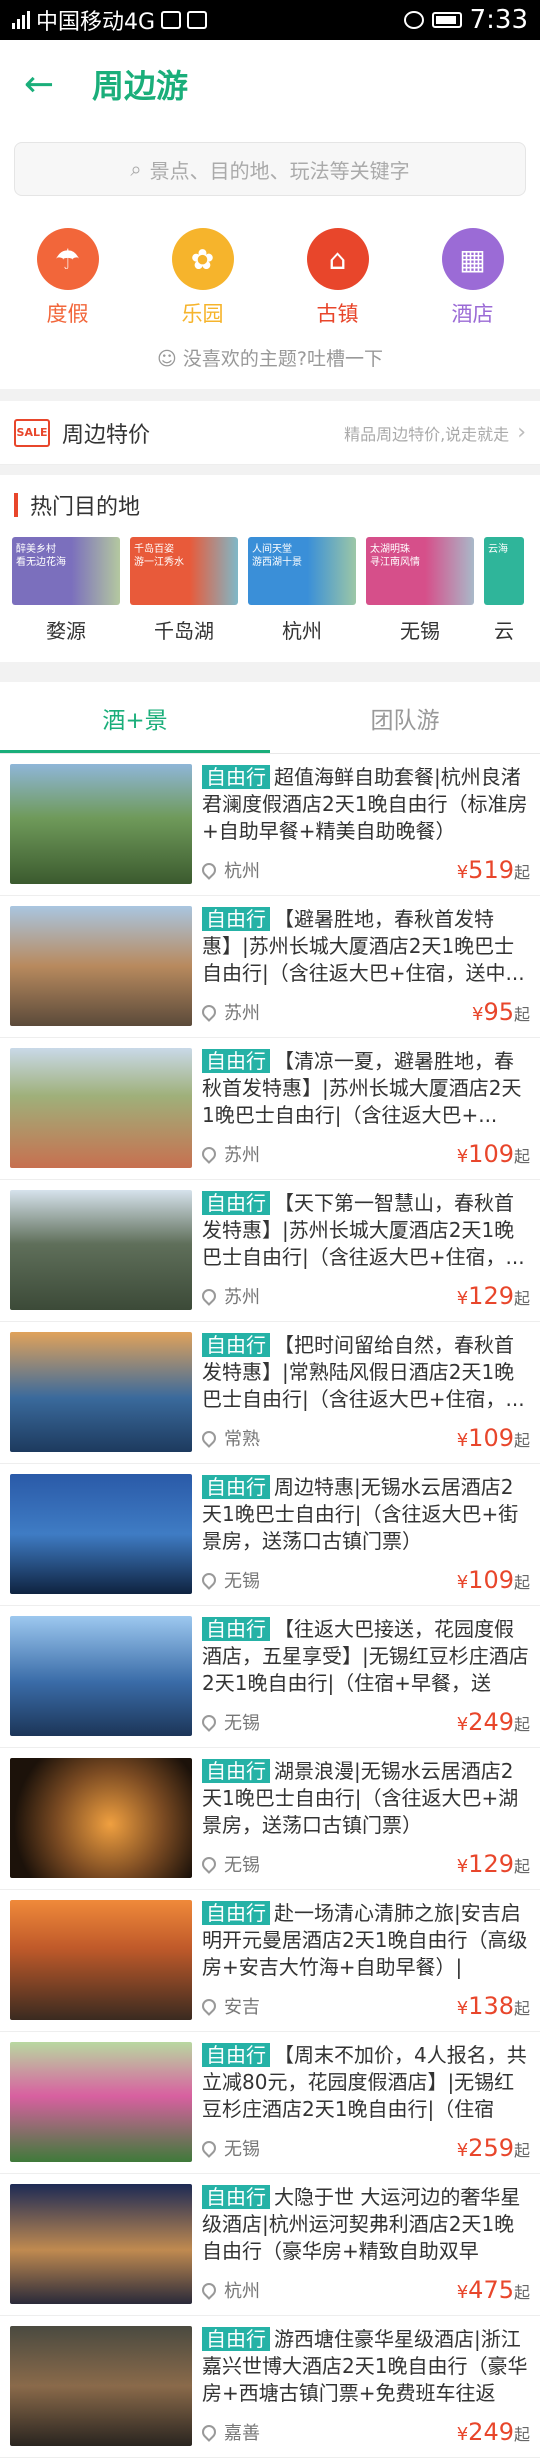 The image size is (540, 2458). I want to click on tab-hotel-scenic: 酒+景, so click(135, 717).